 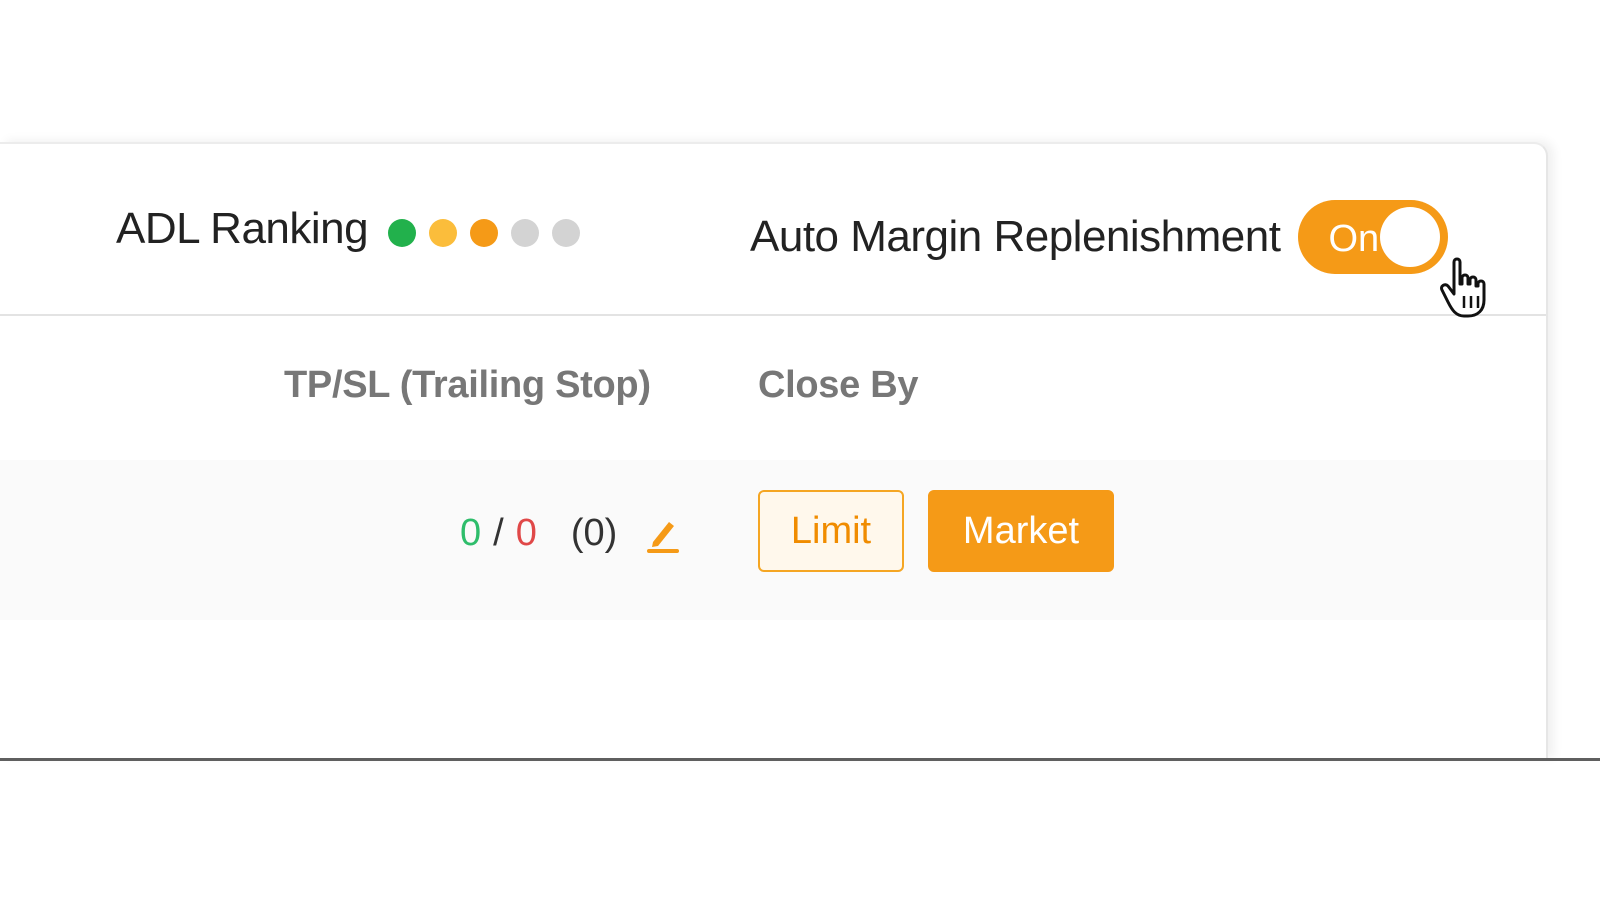 I want to click on divider, so click(x=800, y=759).